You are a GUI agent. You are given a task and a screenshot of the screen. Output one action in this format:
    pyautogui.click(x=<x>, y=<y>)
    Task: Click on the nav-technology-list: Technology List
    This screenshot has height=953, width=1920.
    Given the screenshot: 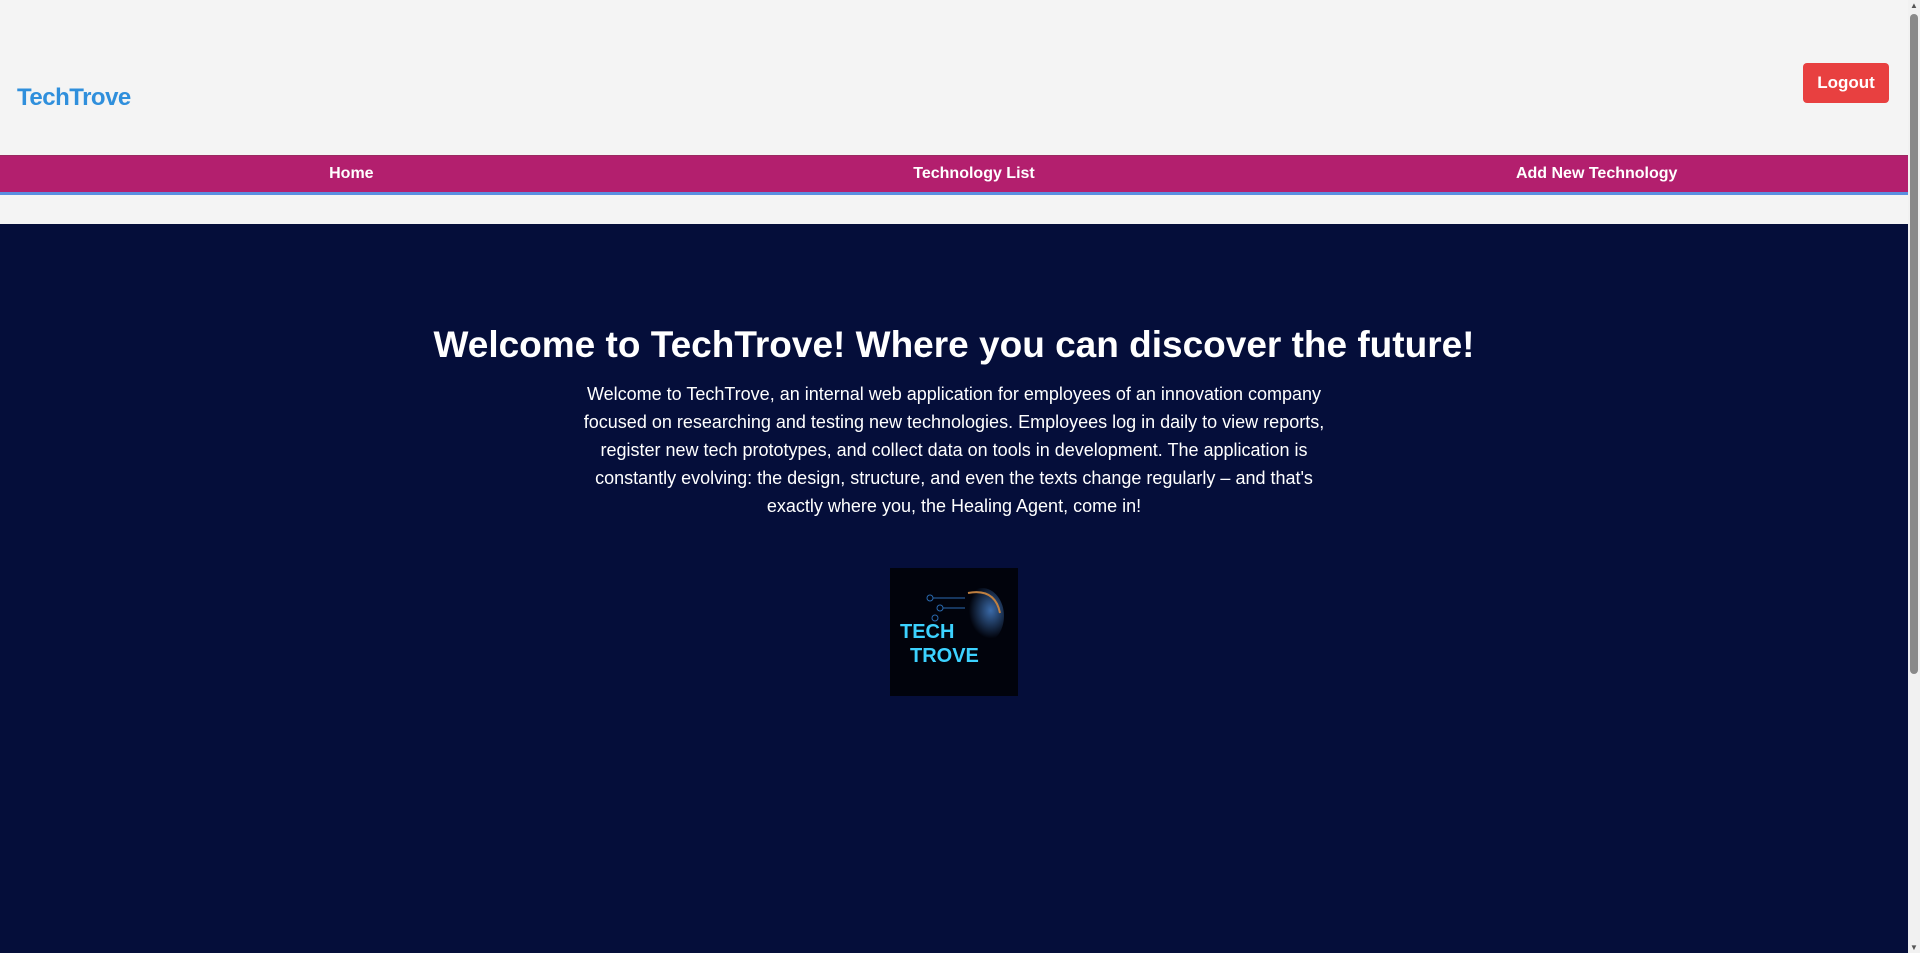 What is the action you would take?
    pyautogui.click(x=974, y=174)
    